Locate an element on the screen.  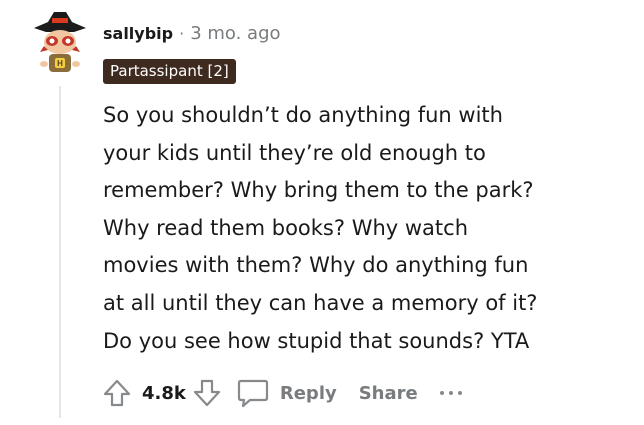
comment-line: remember? Why bring them to the park? is located at coordinates (318, 190).